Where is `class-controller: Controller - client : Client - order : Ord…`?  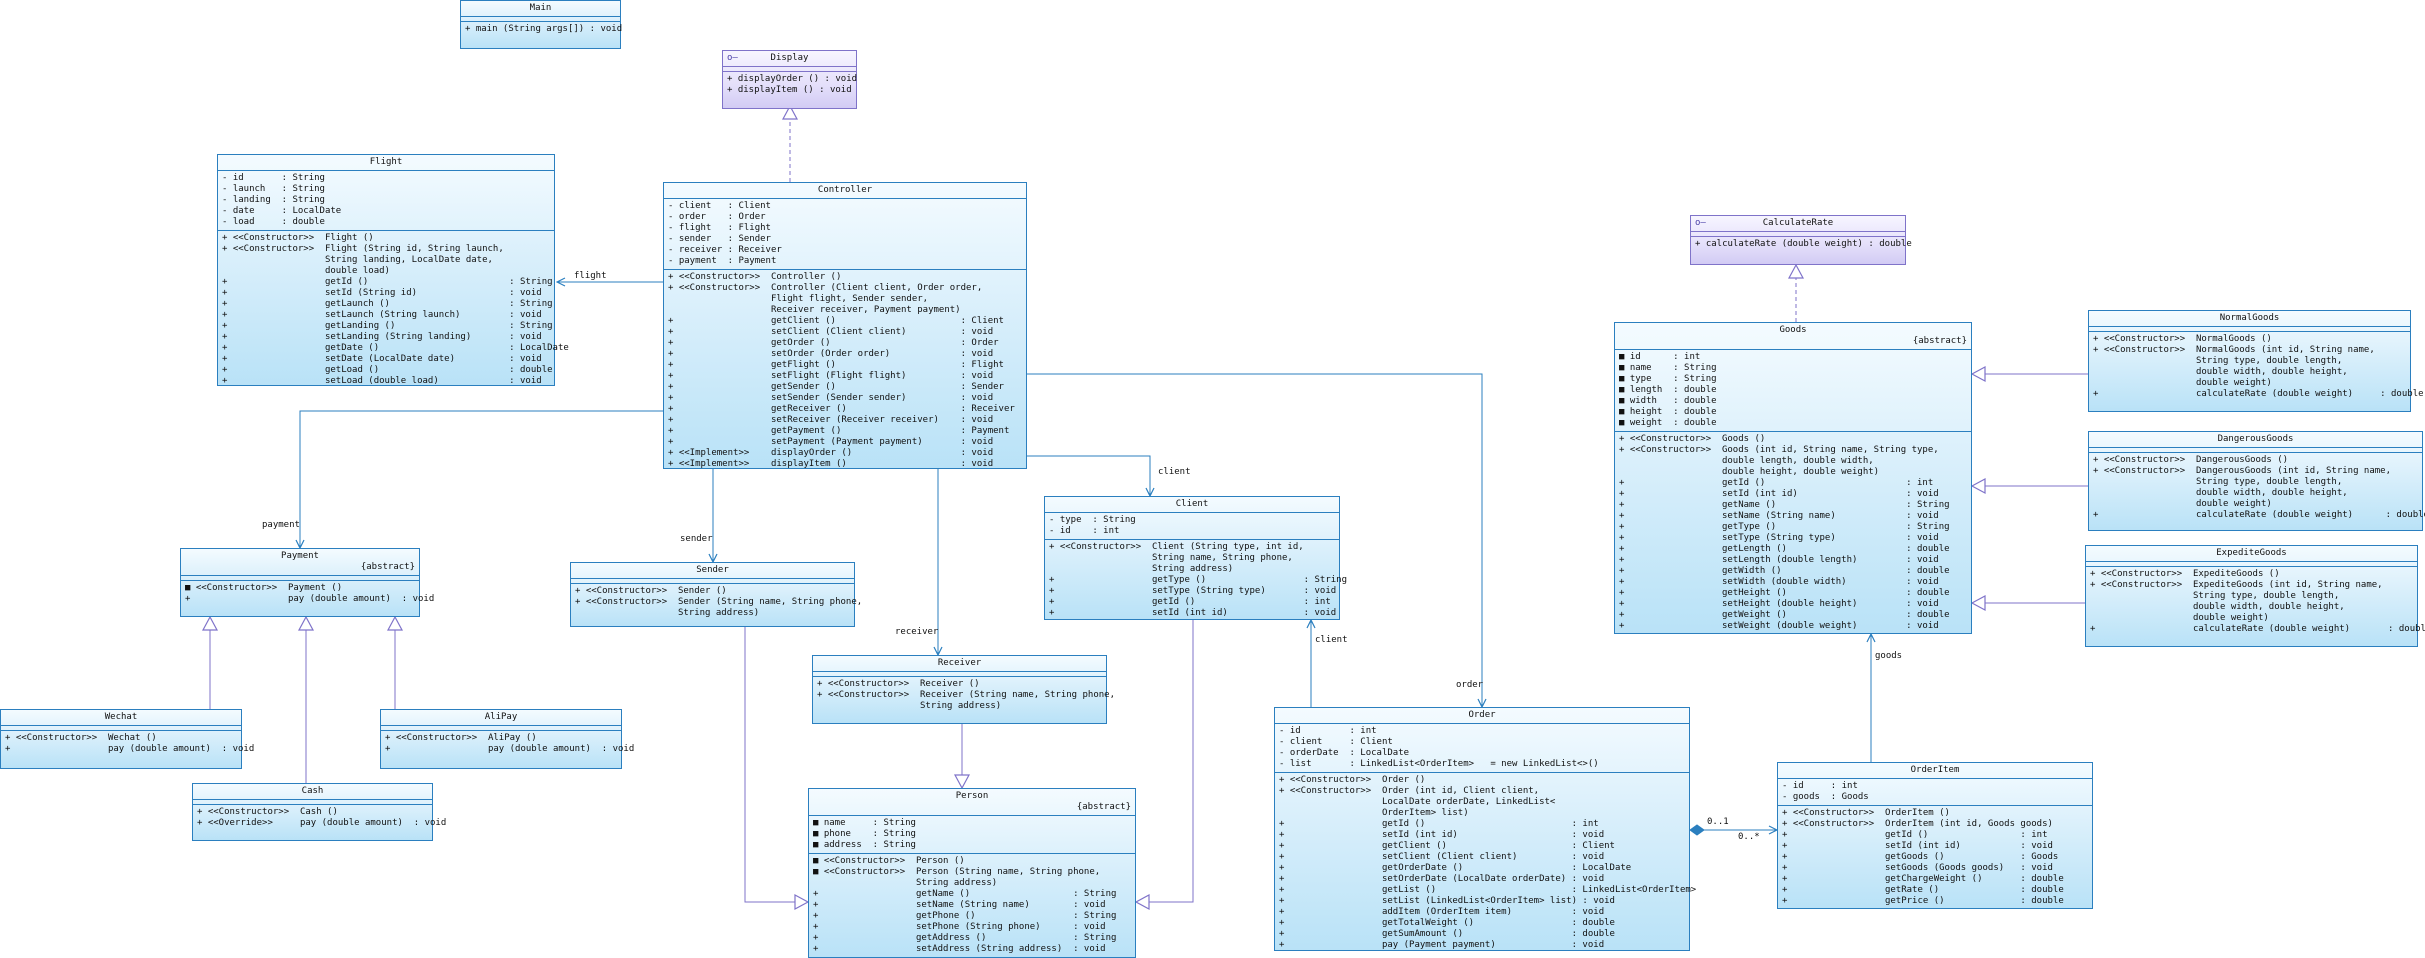 class-controller: Controller - client : Client - order : Ord… is located at coordinates (845, 325).